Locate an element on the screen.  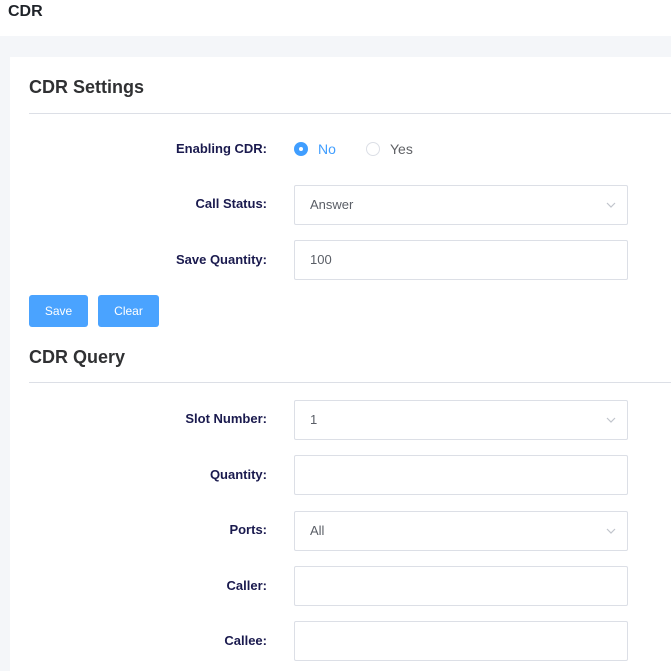
ports-select: All is located at coordinates (461, 531).